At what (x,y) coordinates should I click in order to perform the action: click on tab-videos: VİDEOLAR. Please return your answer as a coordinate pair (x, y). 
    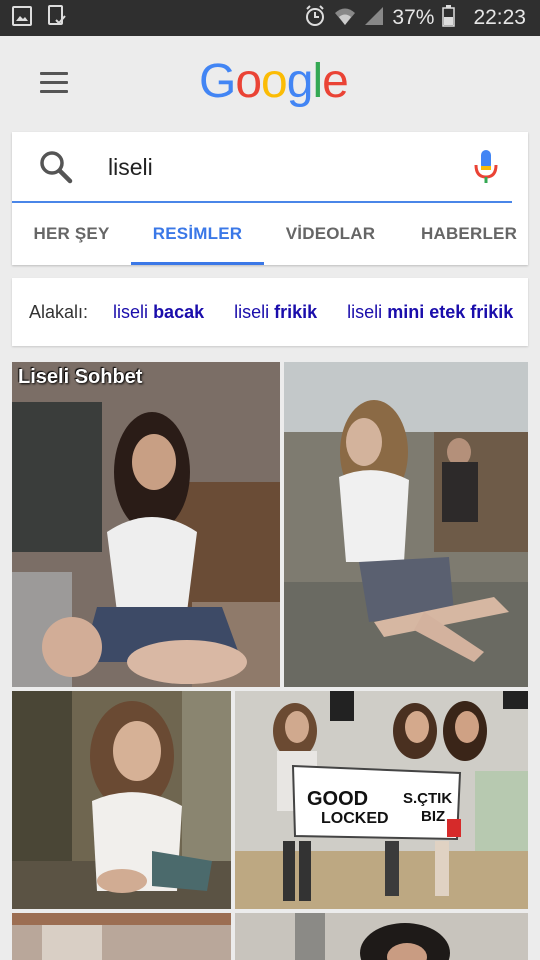
    Looking at the image, I should click on (330, 234).